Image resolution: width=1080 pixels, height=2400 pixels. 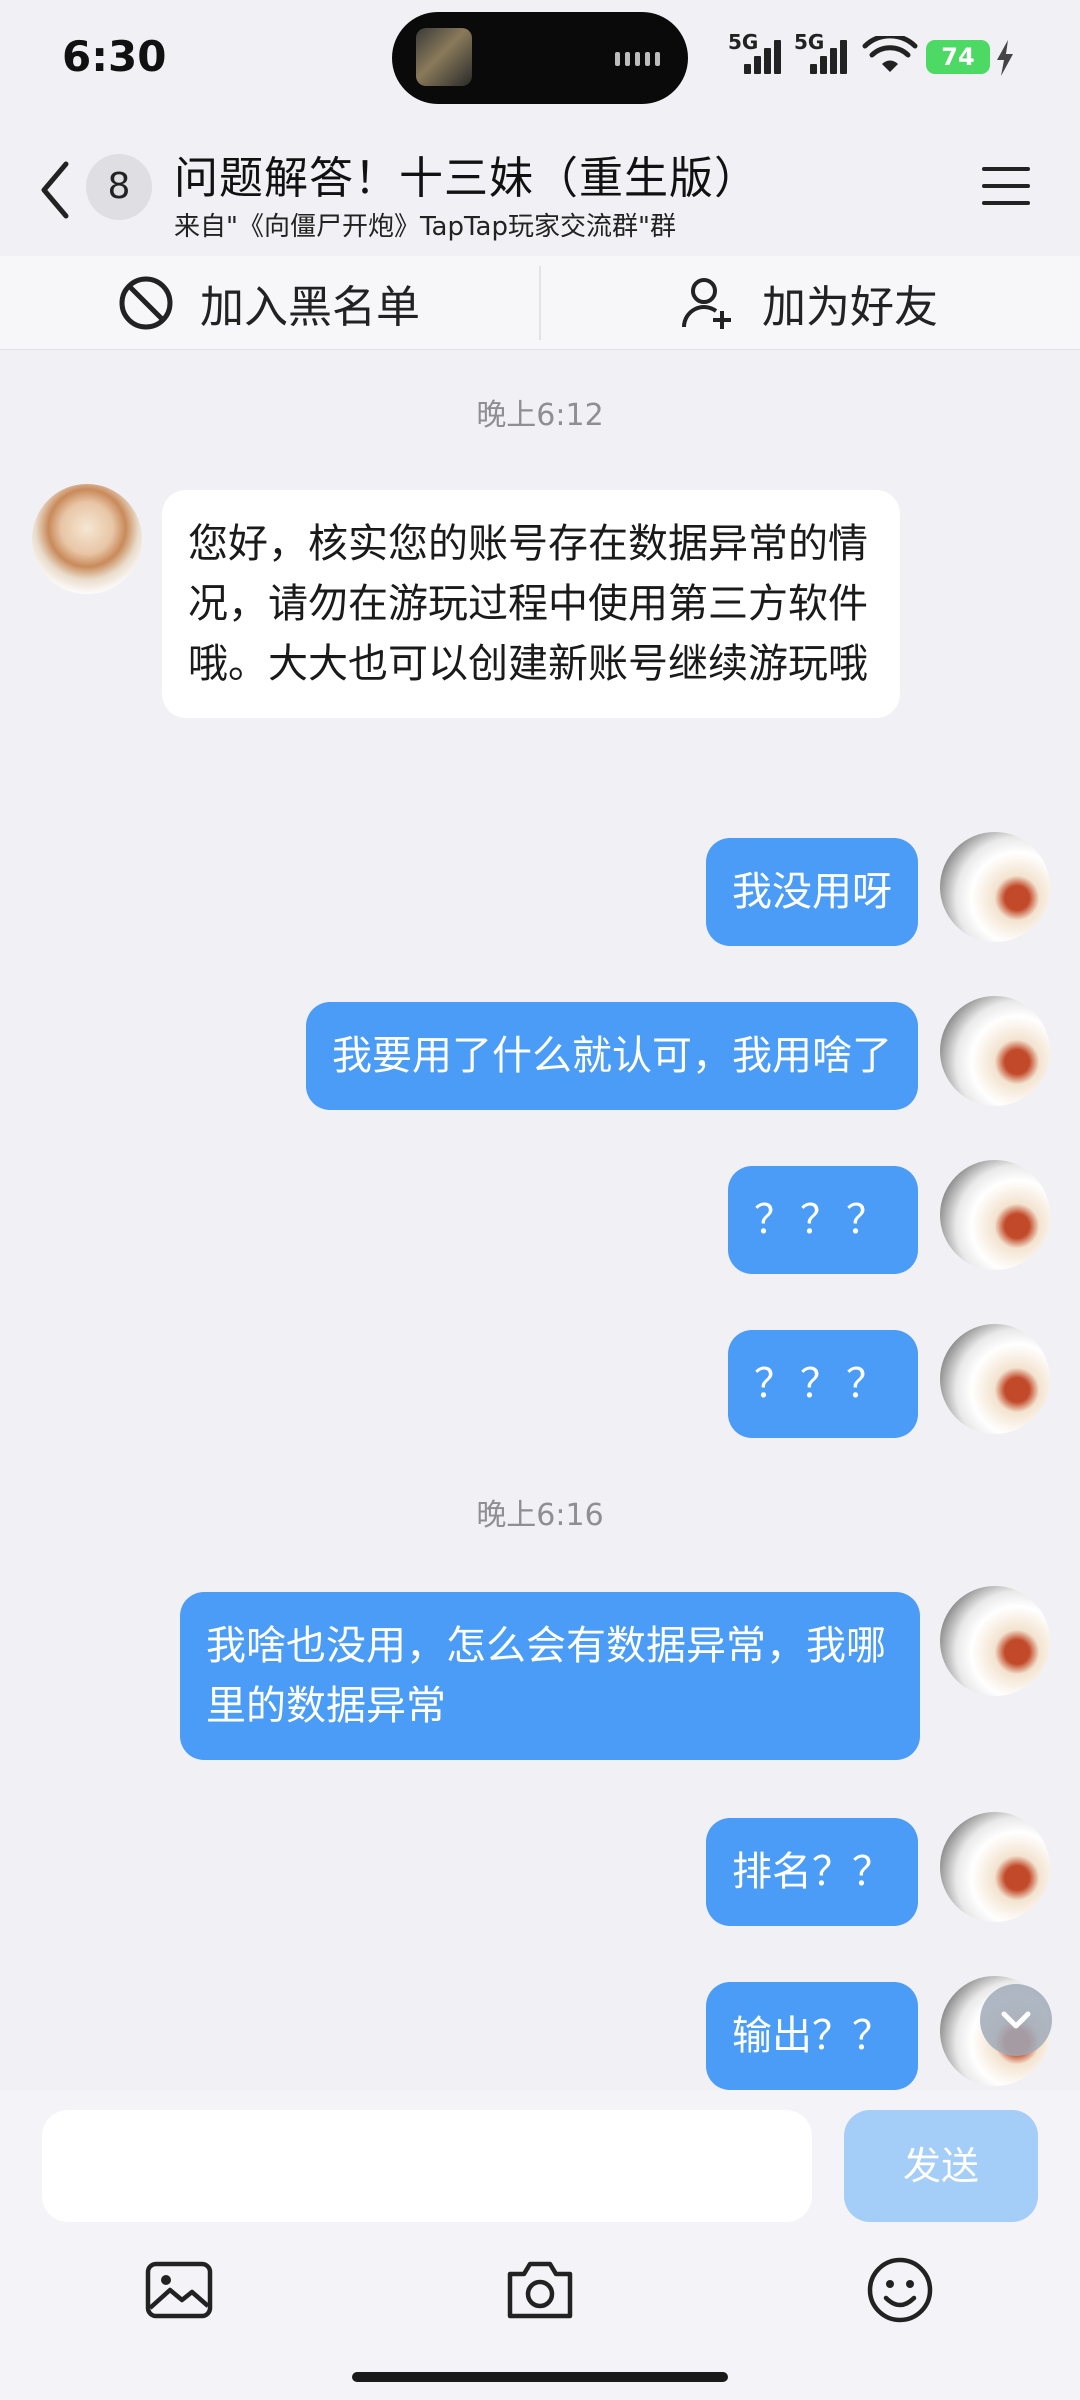 I want to click on add-friend-icon, so click(x=706, y=303).